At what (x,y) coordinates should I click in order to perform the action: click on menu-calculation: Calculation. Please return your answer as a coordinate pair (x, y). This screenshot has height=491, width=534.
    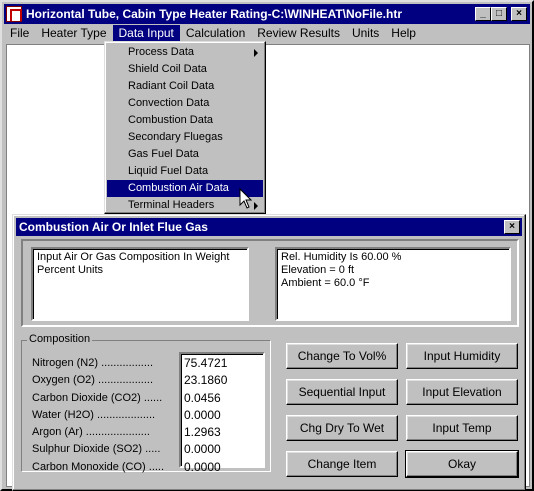
    Looking at the image, I should click on (215, 33).